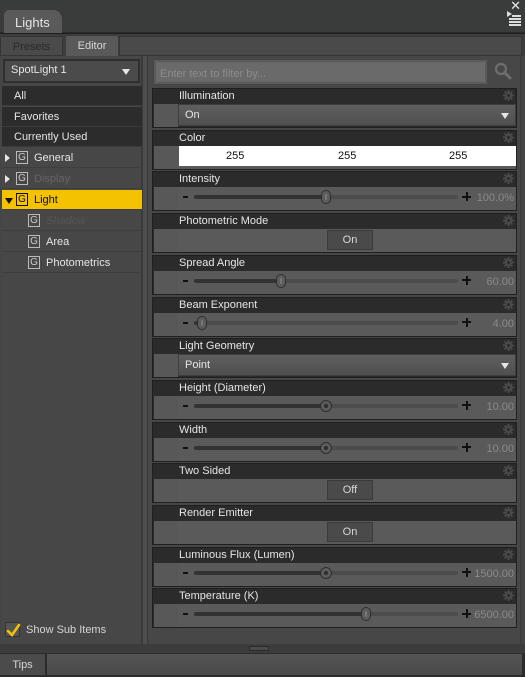 Image resolution: width=525 pixels, height=677 pixels. Describe the element at coordinates (199, 179) in the screenshot. I see `property-label: Intensity` at that location.